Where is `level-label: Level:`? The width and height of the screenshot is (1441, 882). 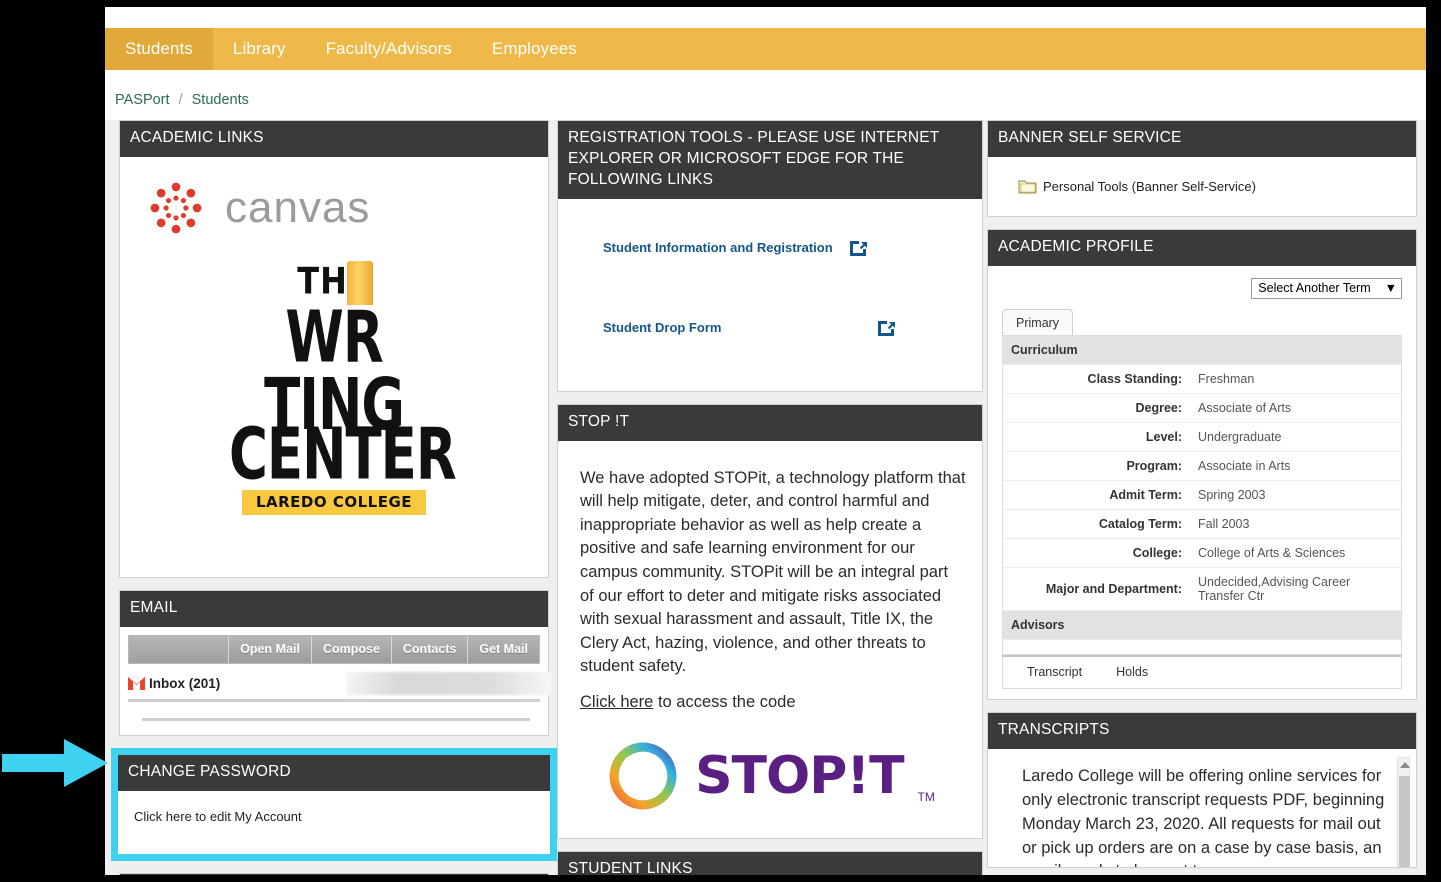 level-label: Level: is located at coordinates (1096, 437).